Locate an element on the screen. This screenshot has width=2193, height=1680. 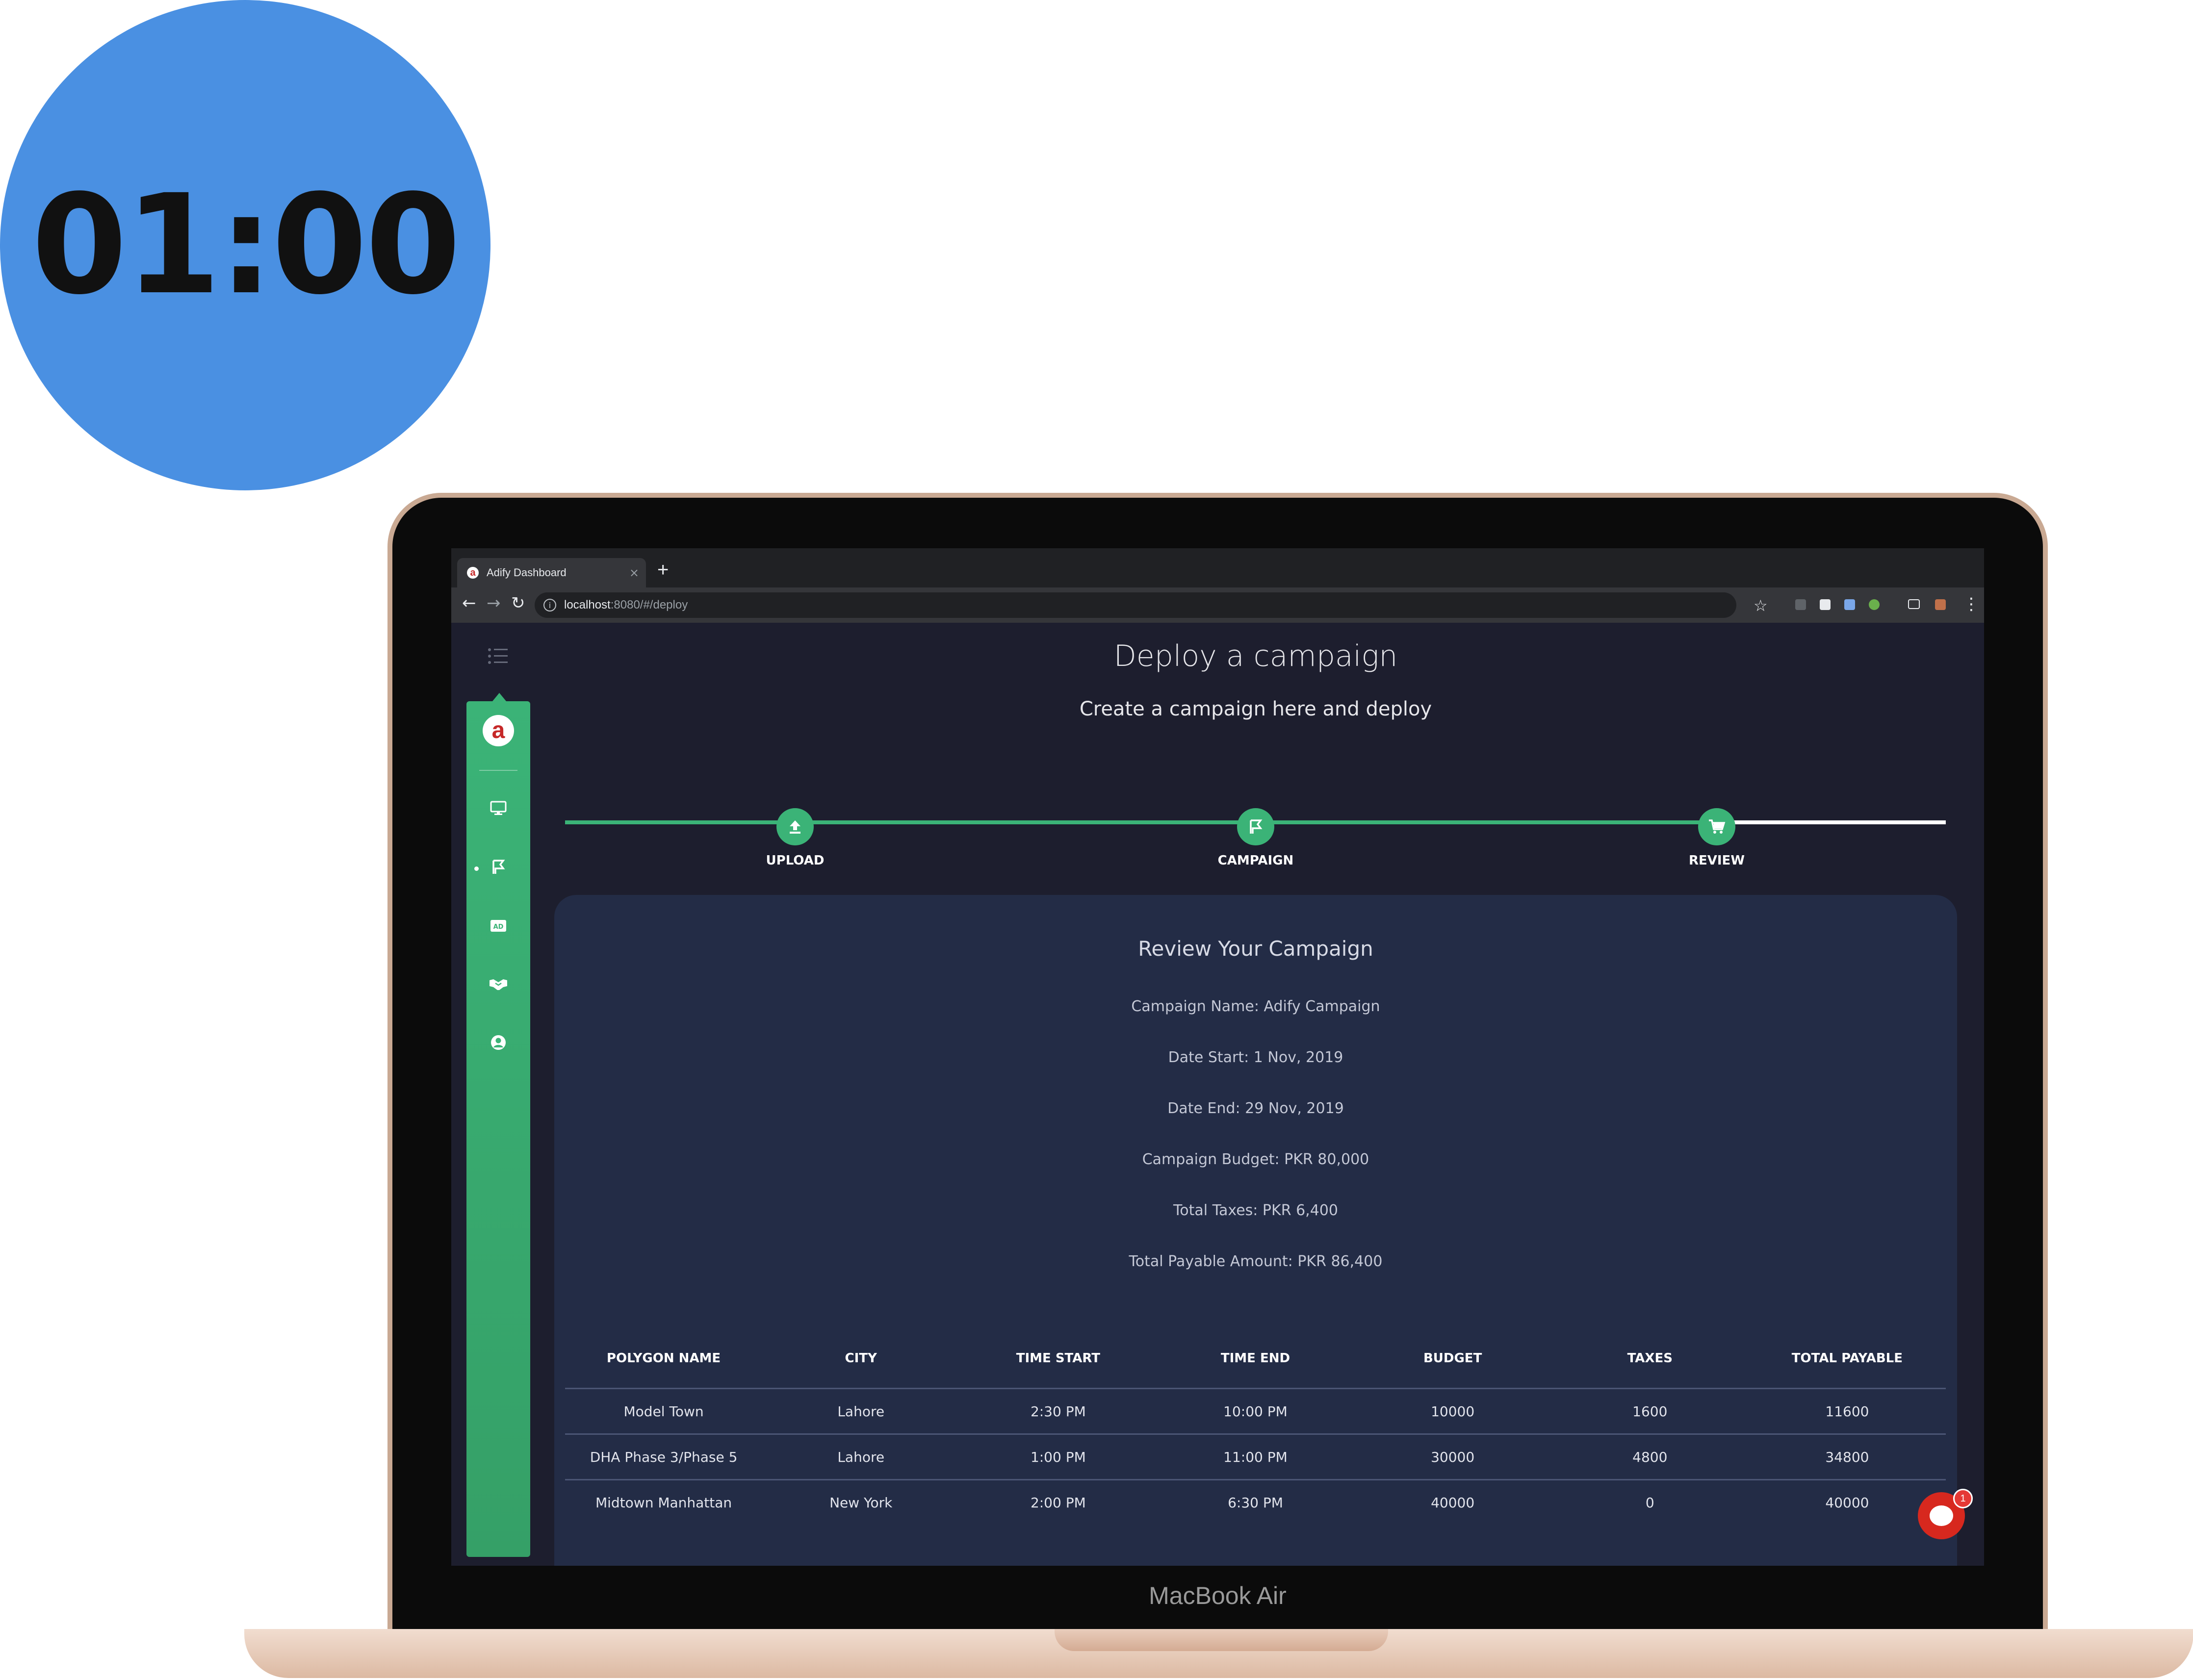
browser-toolbar: ← → ↻ i localhost:8080/#/deploy ☆ ⋮ is located at coordinates (1217, 605).